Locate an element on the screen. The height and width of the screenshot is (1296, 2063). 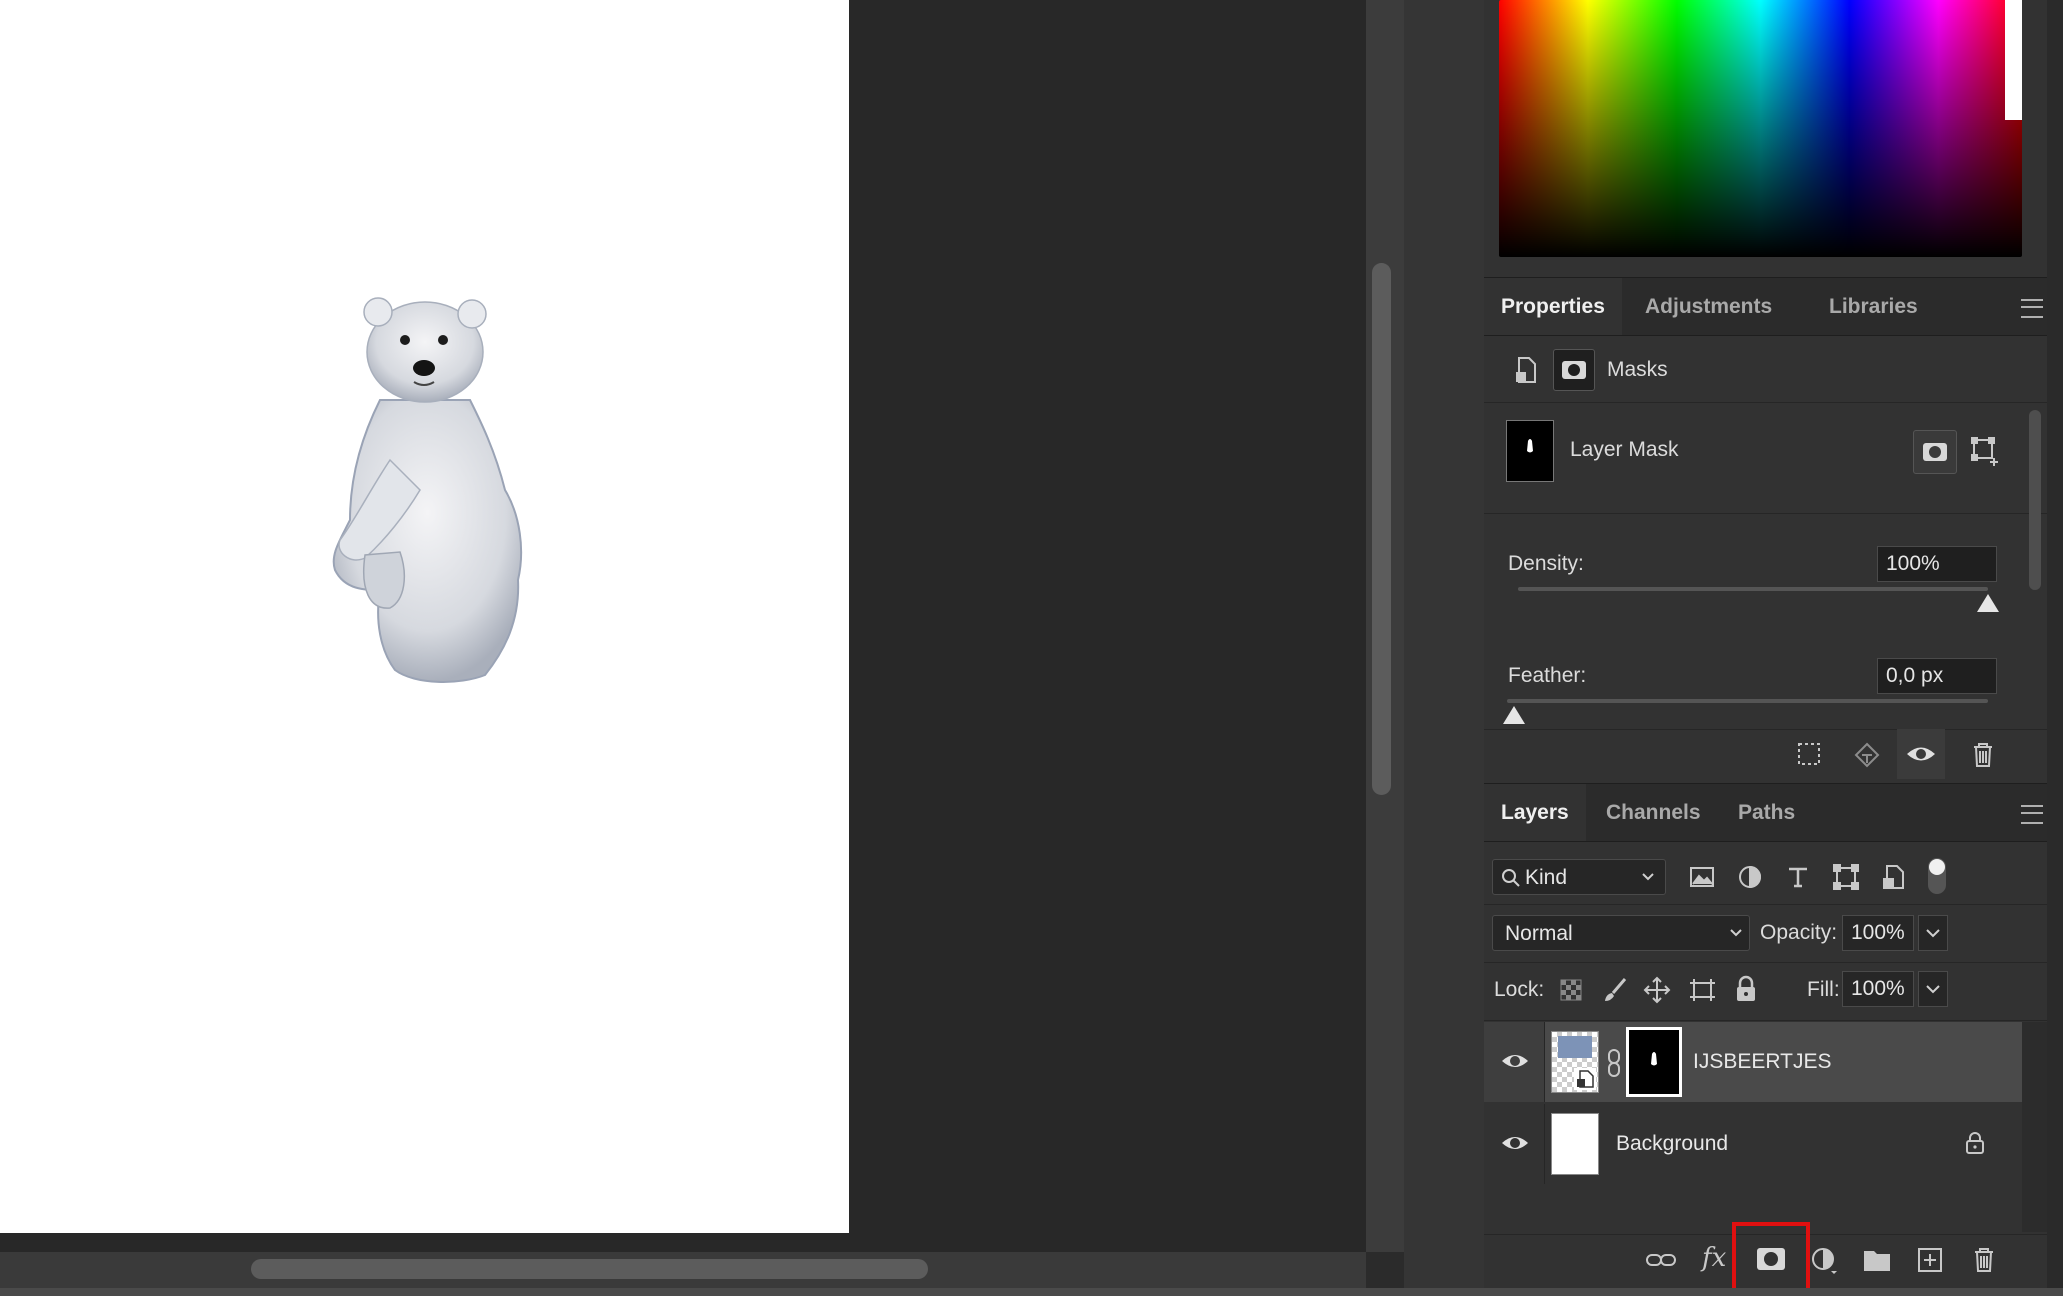
properties-tabbar: Properties Adjustments Libraries is located at coordinates (1765, 306).